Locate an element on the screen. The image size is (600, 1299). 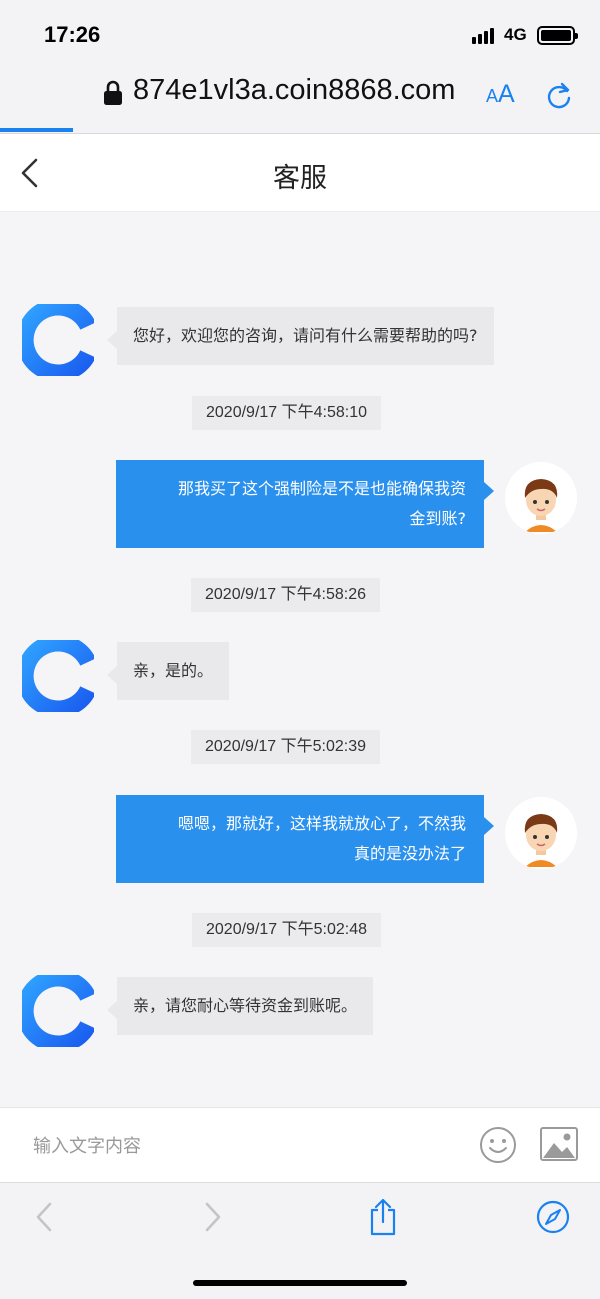
signal-icon is located at coordinates (483, 36).